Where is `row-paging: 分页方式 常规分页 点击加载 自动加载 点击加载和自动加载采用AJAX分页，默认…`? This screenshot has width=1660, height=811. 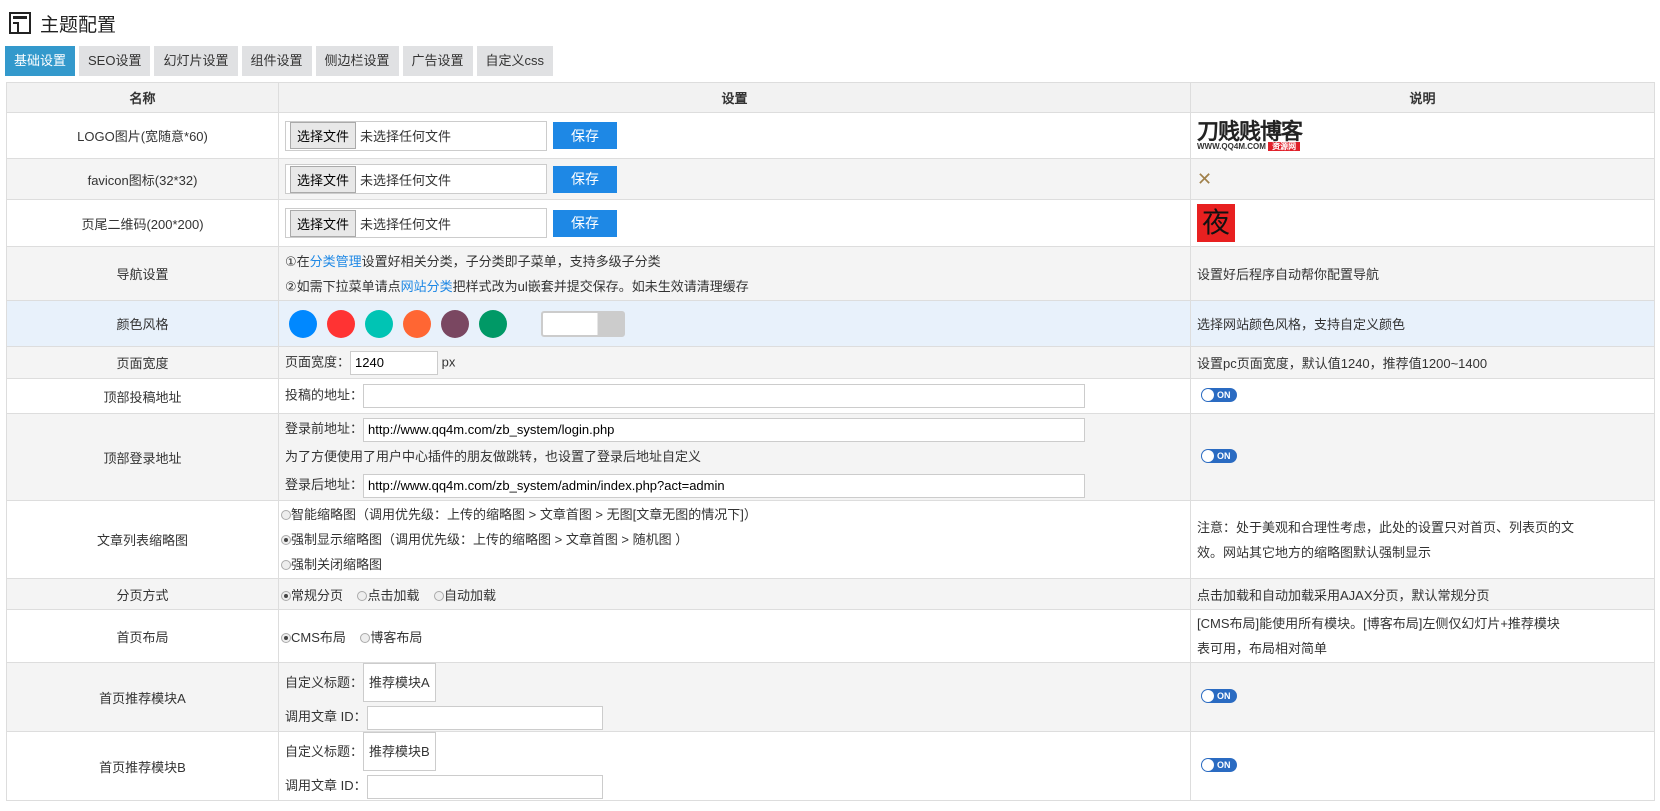 row-paging: 分页方式 常规分页 点击加载 自动加载 点击加载和自动加载采用AJAX分页，默认… is located at coordinates (830, 594).